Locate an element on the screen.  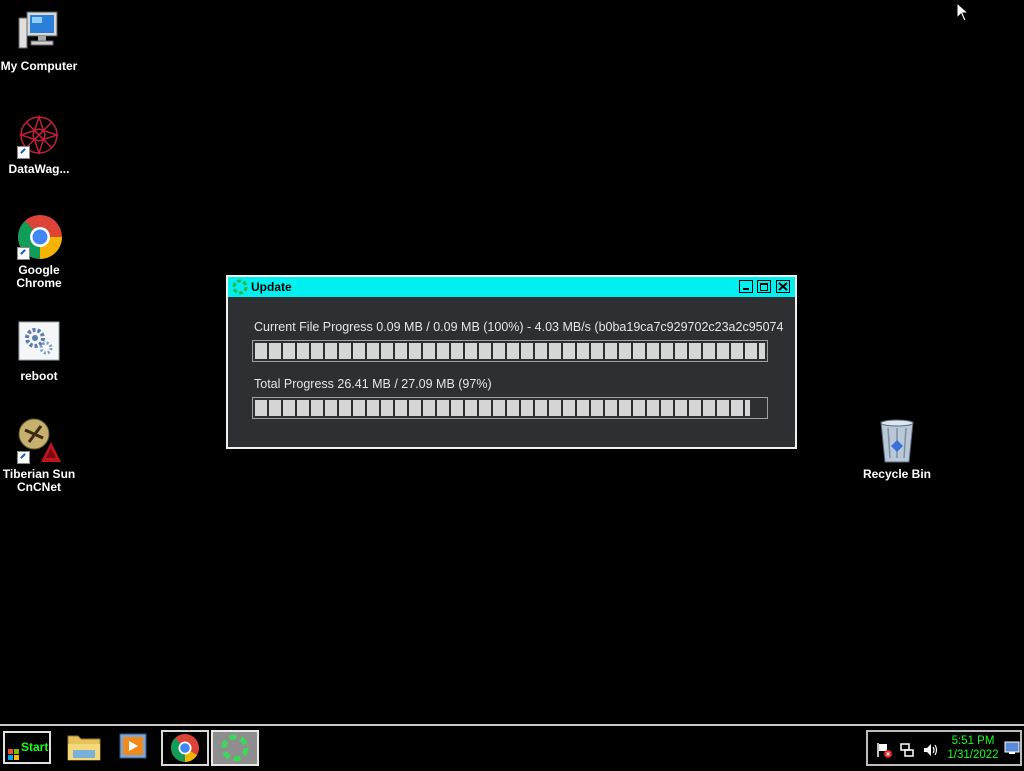
folder-icon is located at coordinates (84, 748).